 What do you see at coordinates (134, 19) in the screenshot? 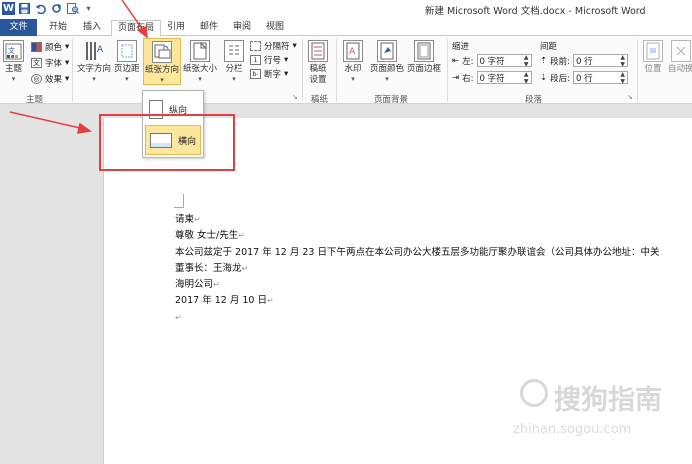
I see `arrow-to-orientation` at bounding box center [134, 19].